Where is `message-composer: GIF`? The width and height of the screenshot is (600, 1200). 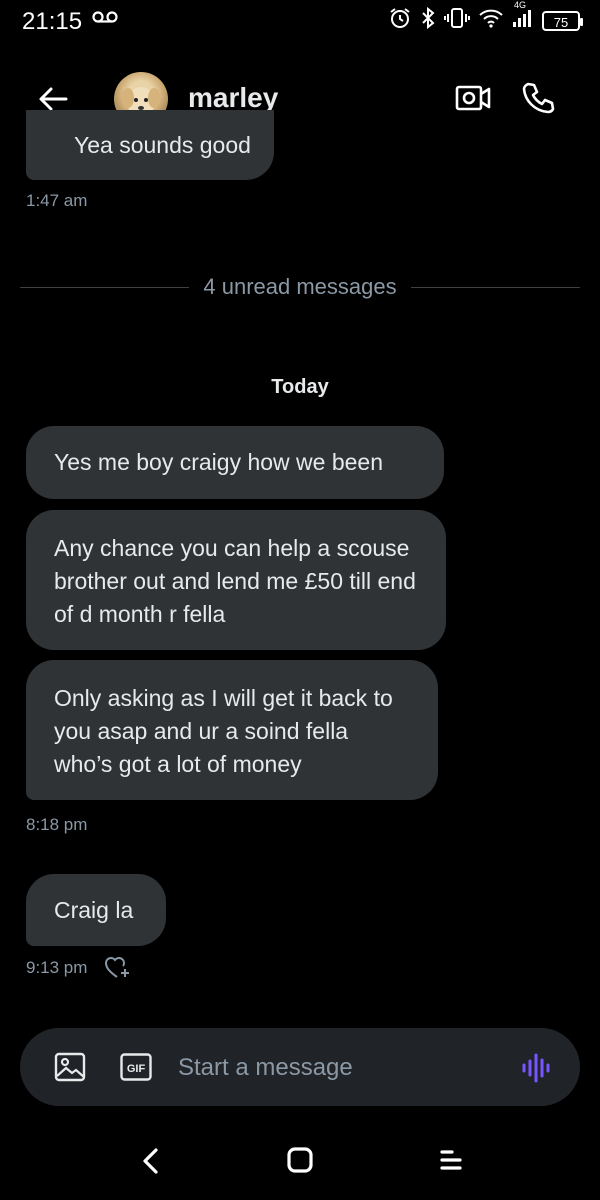 message-composer: GIF is located at coordinates (300, 1067).